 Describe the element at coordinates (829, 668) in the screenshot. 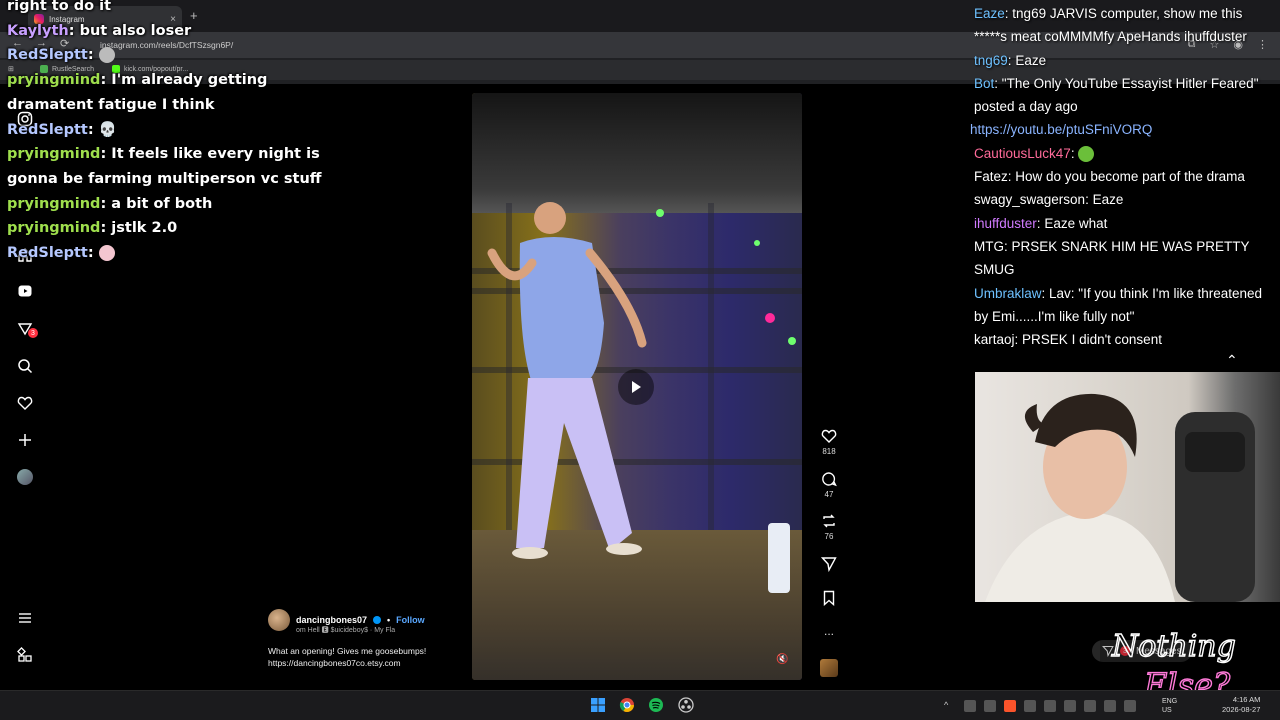

I see `audio-thumbnail` at that location.